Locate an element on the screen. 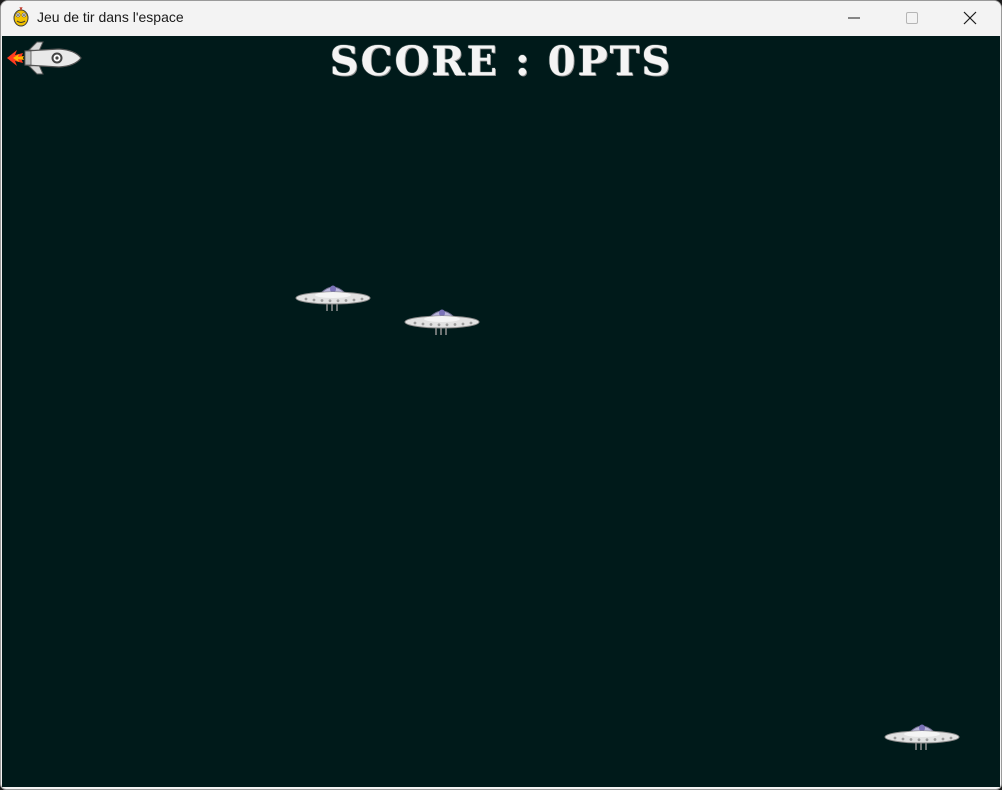 The height and width of the screenshot is (790, 1002). maximize-button is located at coordinates (912, 18).